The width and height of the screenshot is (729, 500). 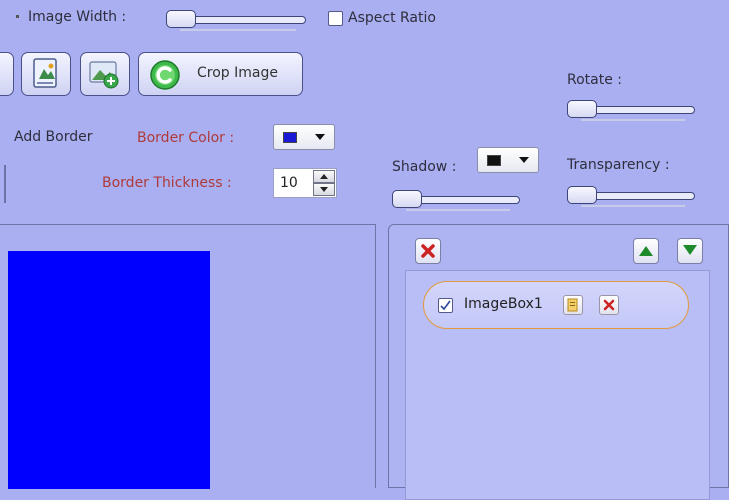 I want to click on shadow-slider, so click(x=456, y=201).